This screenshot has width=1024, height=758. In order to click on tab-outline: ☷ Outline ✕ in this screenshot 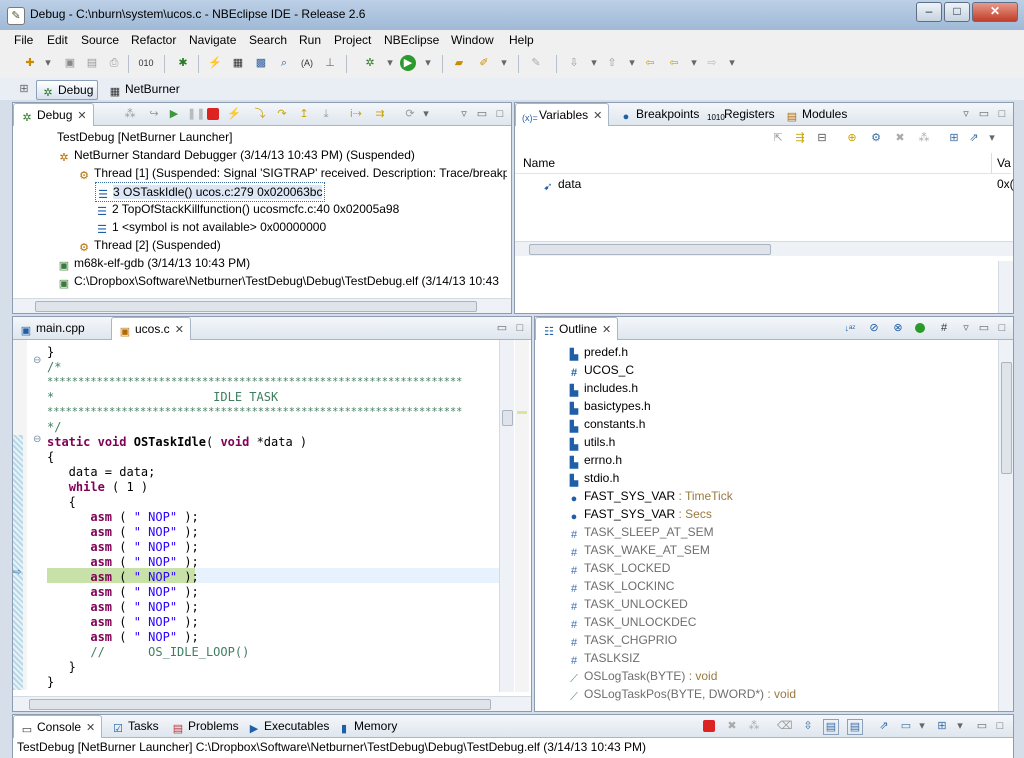, I will do `click(577, 328)`.